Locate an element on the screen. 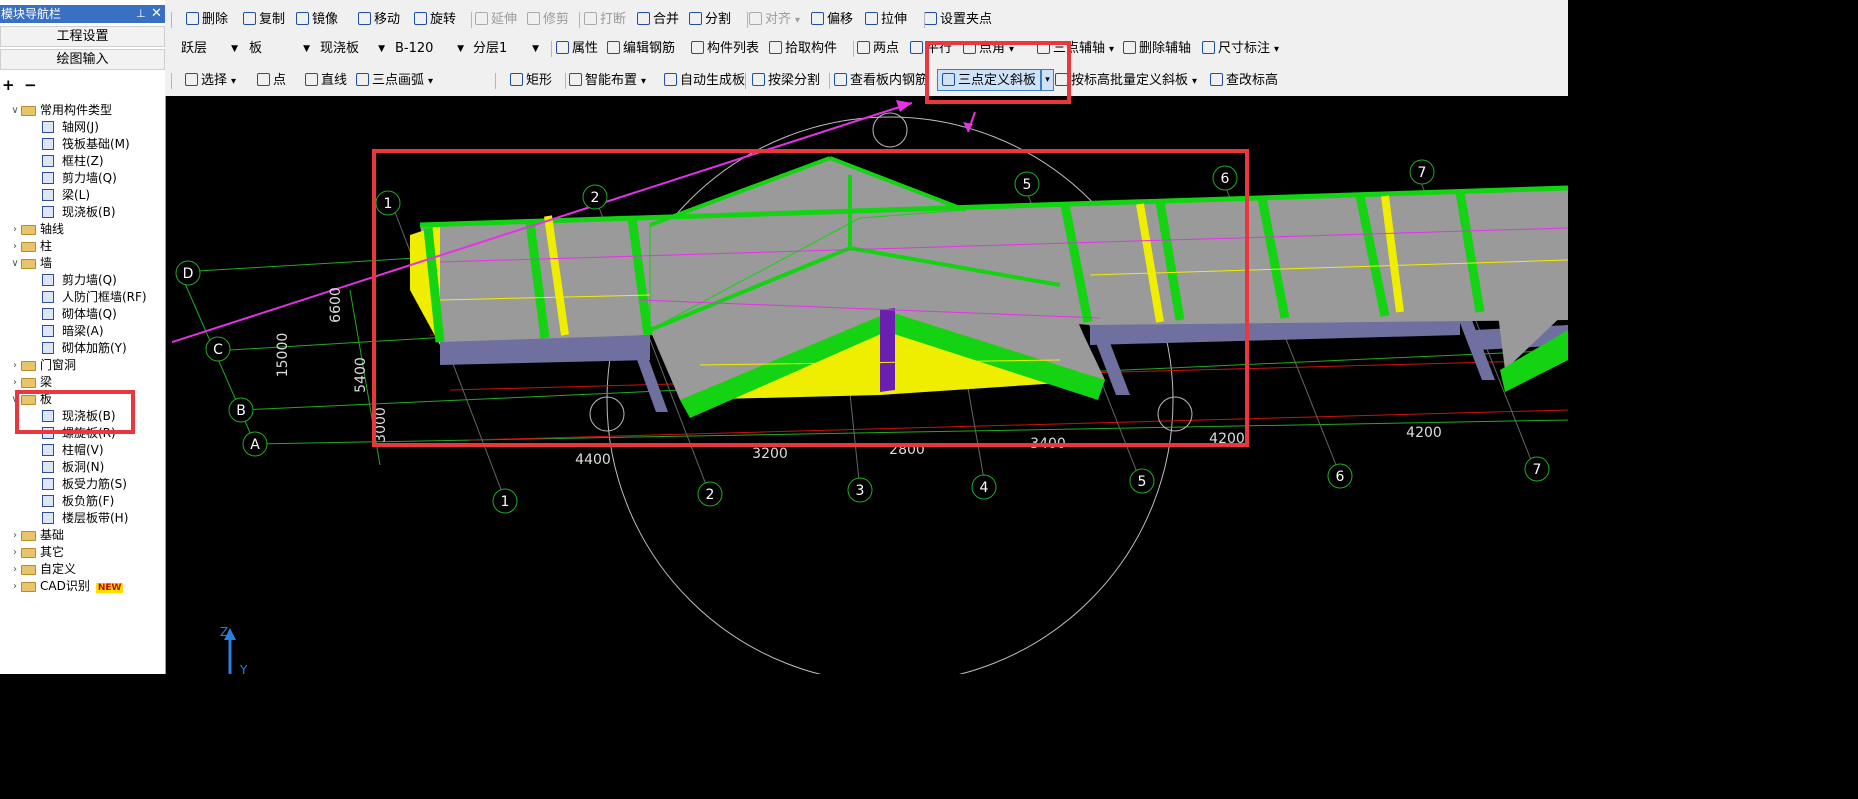  component-tool-4: 拾取构件 is located at coordinates (803, 49).